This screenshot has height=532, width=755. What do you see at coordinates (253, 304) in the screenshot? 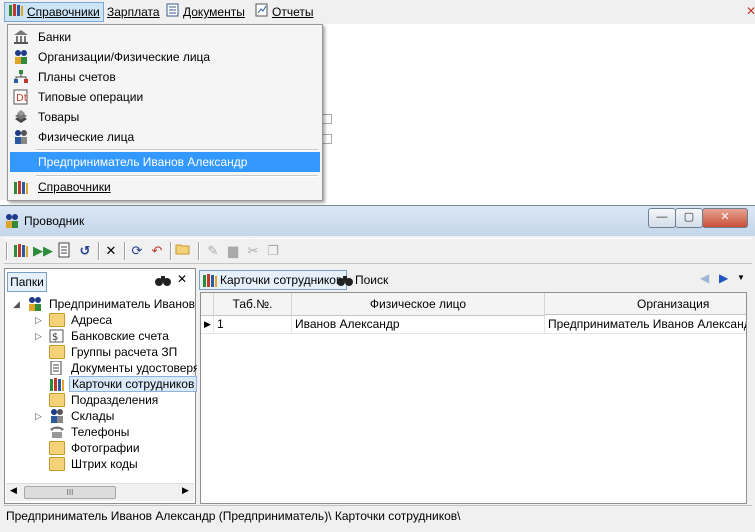
I see `column-header-tab-no: Таб.№.` at bounding box center [253, 304].